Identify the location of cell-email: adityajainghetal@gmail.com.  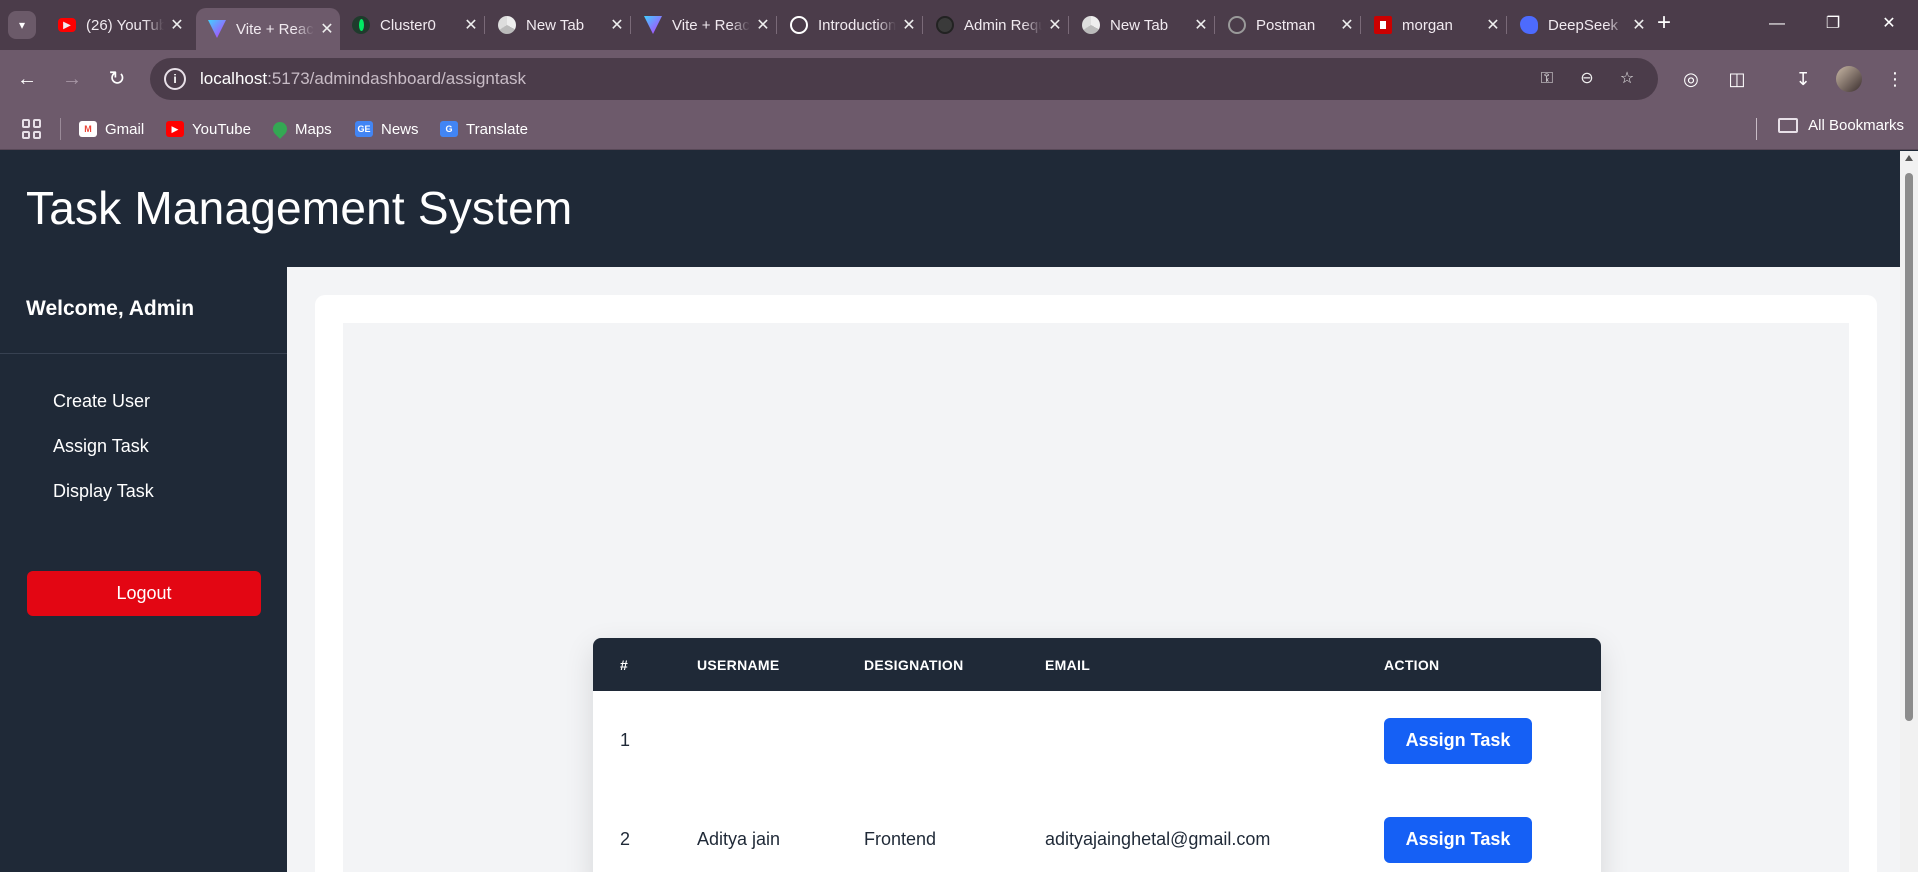
(1158, 839).